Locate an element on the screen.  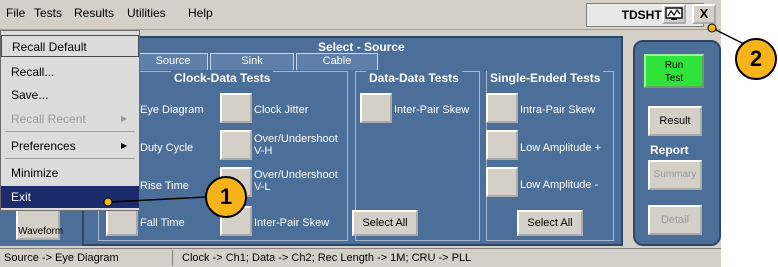
callout-1-leader is located at coordinates (158, 199).